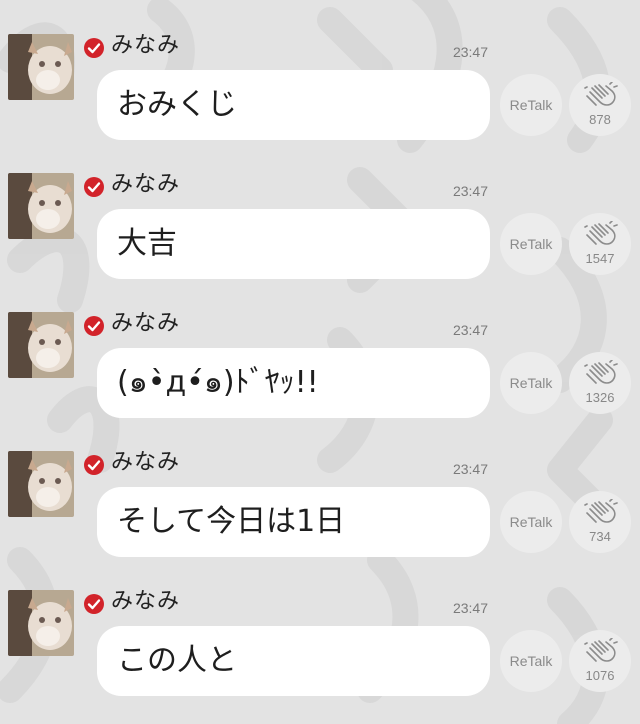  Describe the element at coordinates (600, 258) in the screenshot. I see `clap-count: 1547` at that location.